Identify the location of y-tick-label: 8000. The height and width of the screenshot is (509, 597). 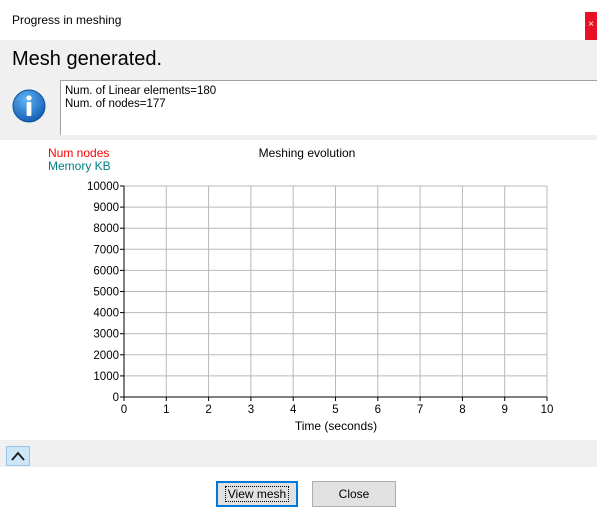
(106, 229).